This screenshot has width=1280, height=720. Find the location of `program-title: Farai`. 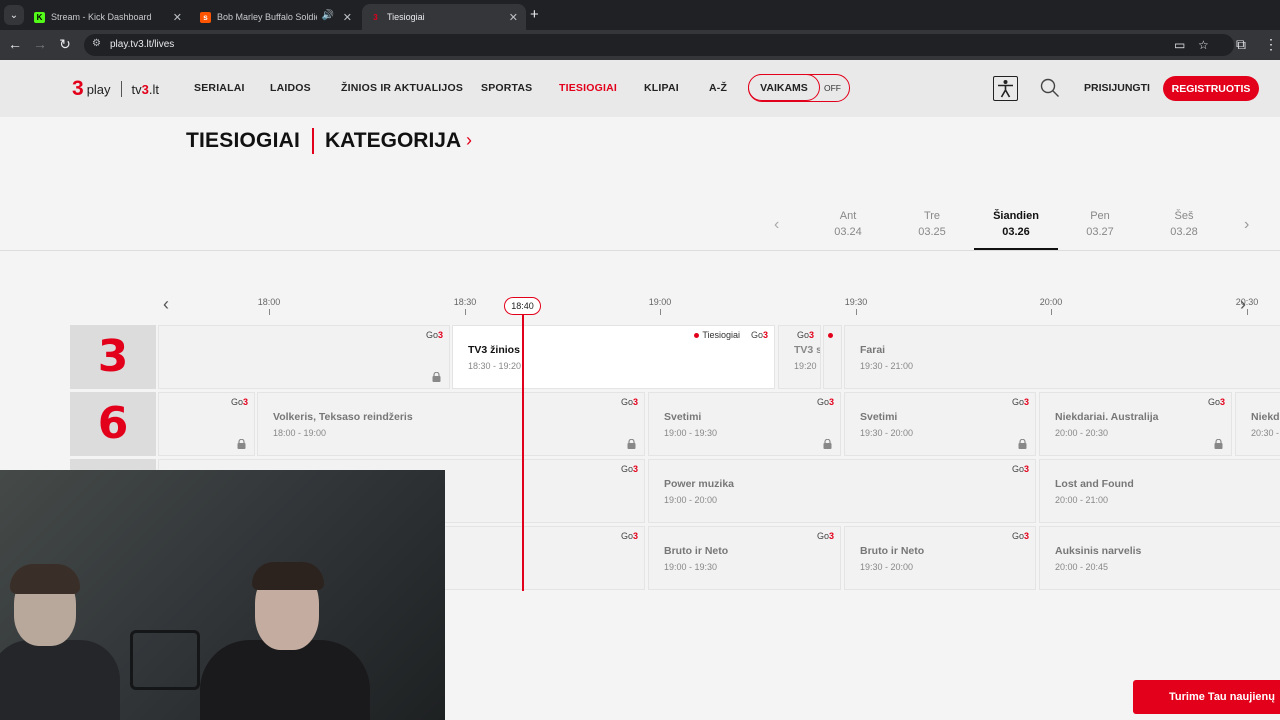

program-title: Farai is located at coordinates (873, 350).